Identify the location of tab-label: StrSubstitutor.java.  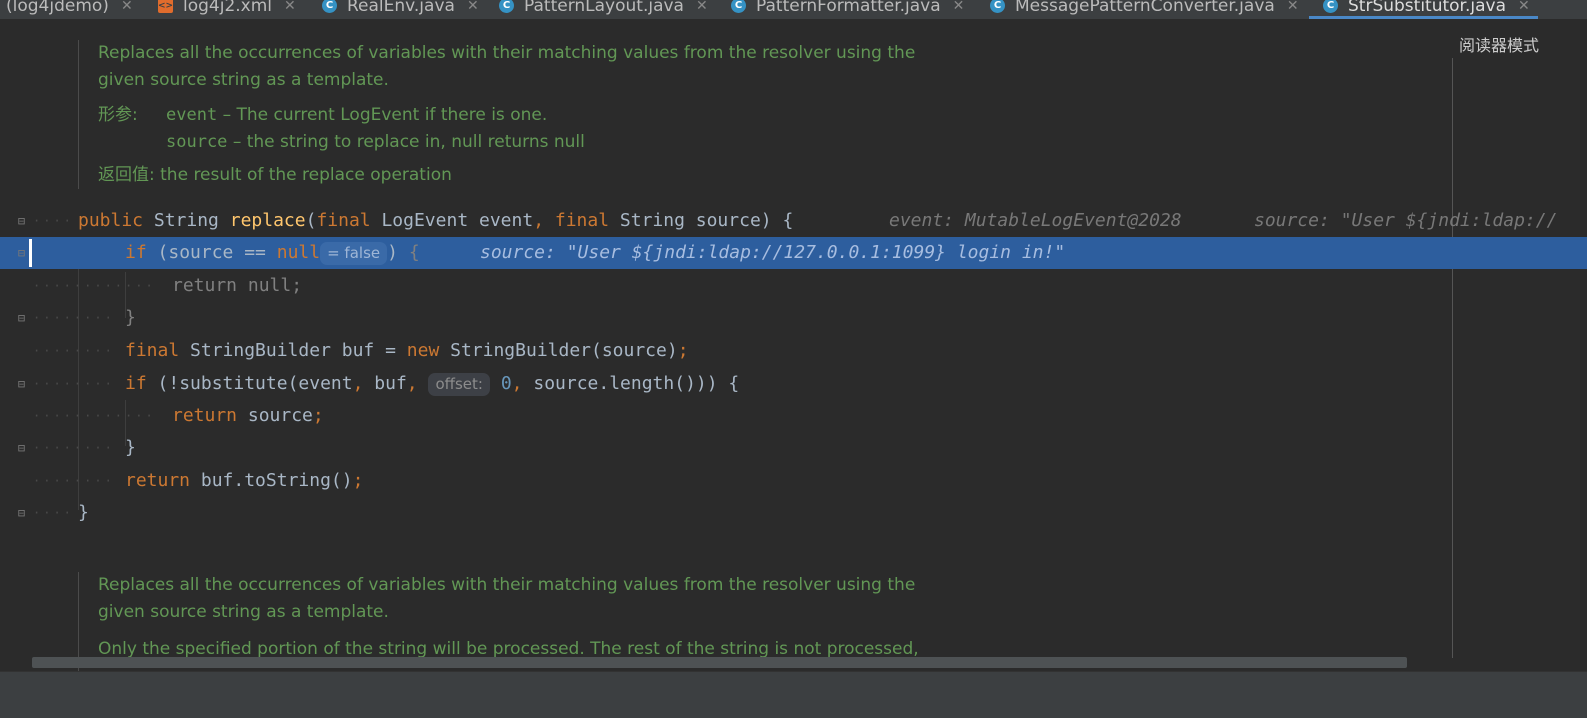
(1427, 8).